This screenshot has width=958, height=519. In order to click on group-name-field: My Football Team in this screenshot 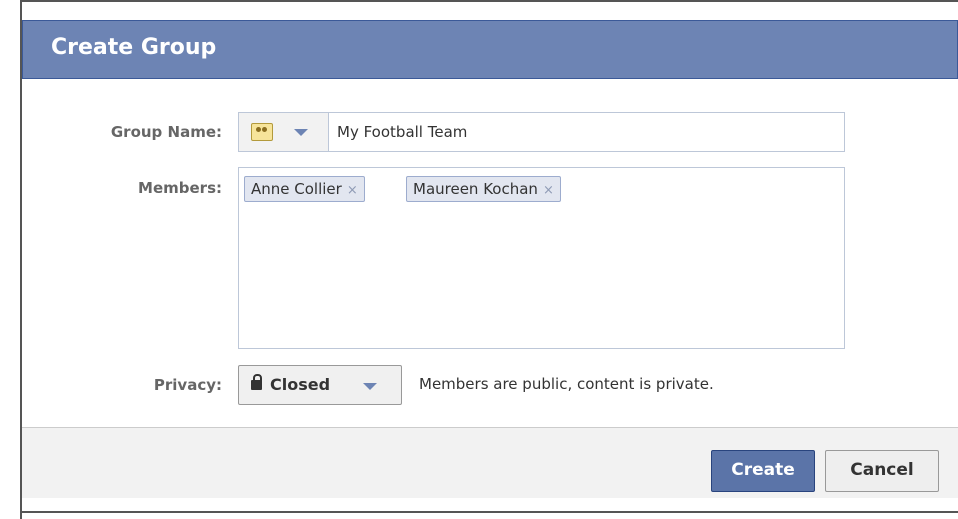, I will do `click(541, 132)`.